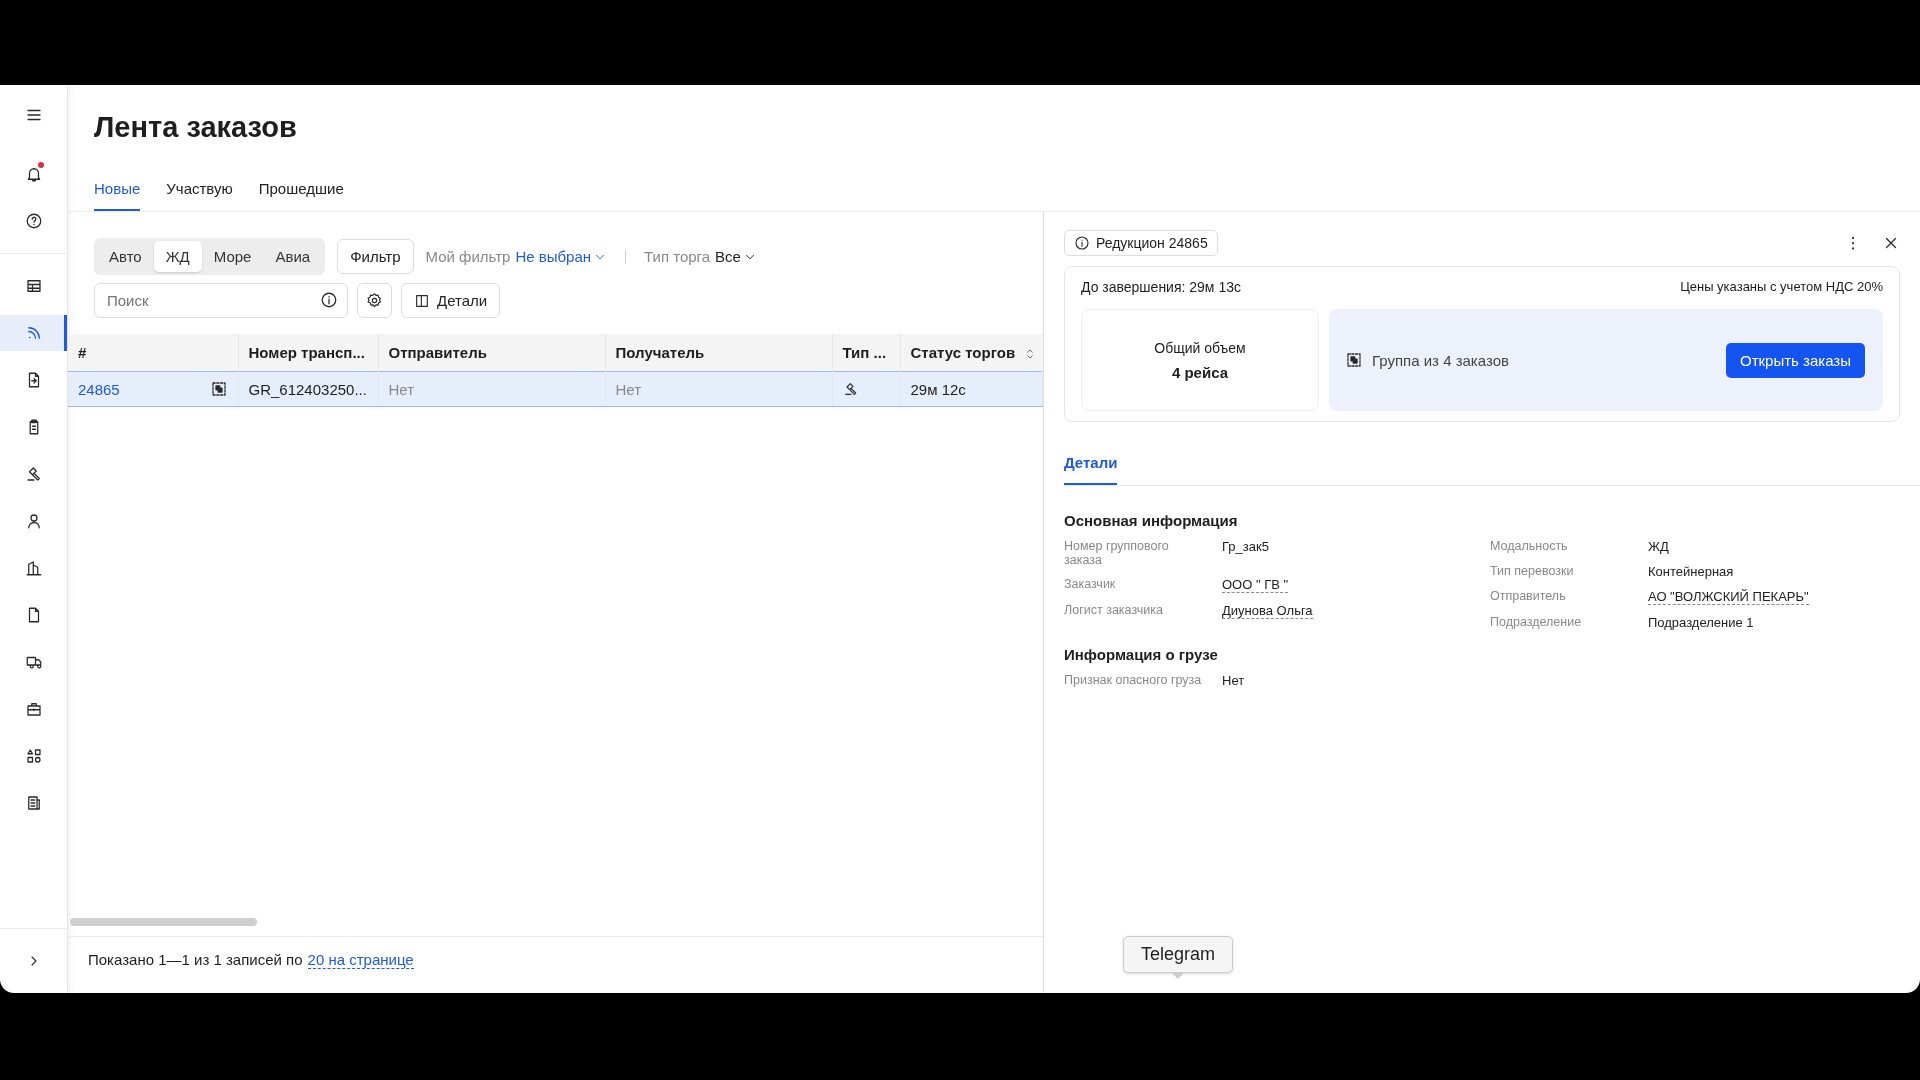 This screenshot has height=1080, width=1920. I want to click on vat-note: Цены указаны с учетом НДС 20%, so click(1781, 287).